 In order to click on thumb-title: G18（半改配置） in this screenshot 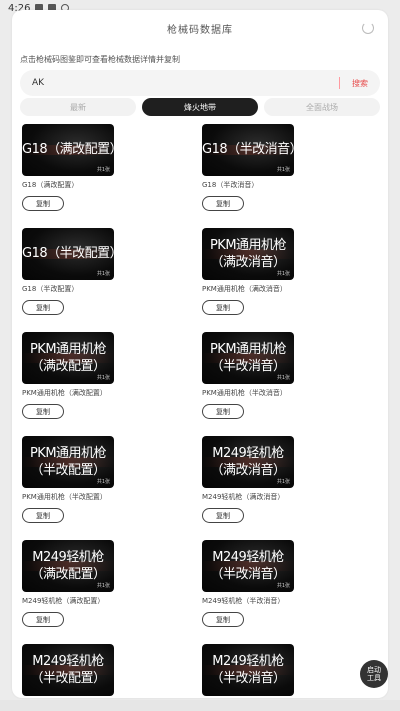, I will do `click(68, 253)`.